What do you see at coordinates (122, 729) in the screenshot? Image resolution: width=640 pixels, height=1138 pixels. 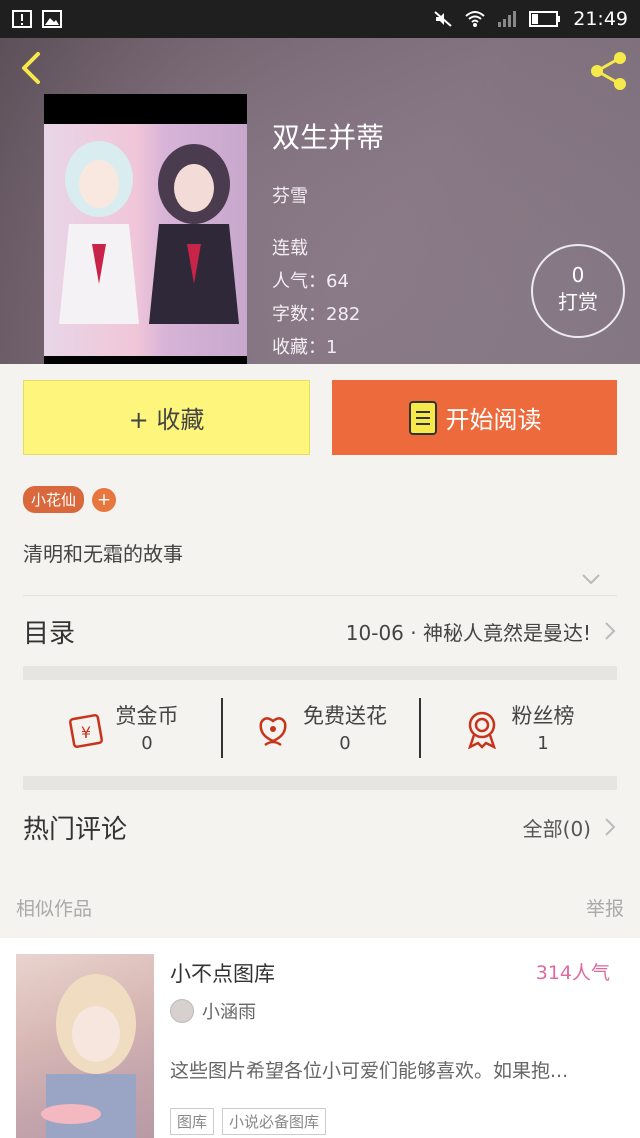 I see `stat-coin: ¥ 赏金币 0` at bounding box center [122, 729].